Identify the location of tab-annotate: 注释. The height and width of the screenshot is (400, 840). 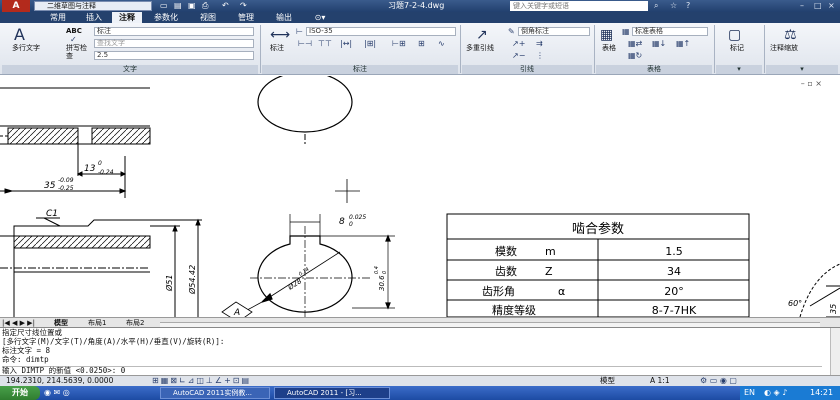
(127, 17).